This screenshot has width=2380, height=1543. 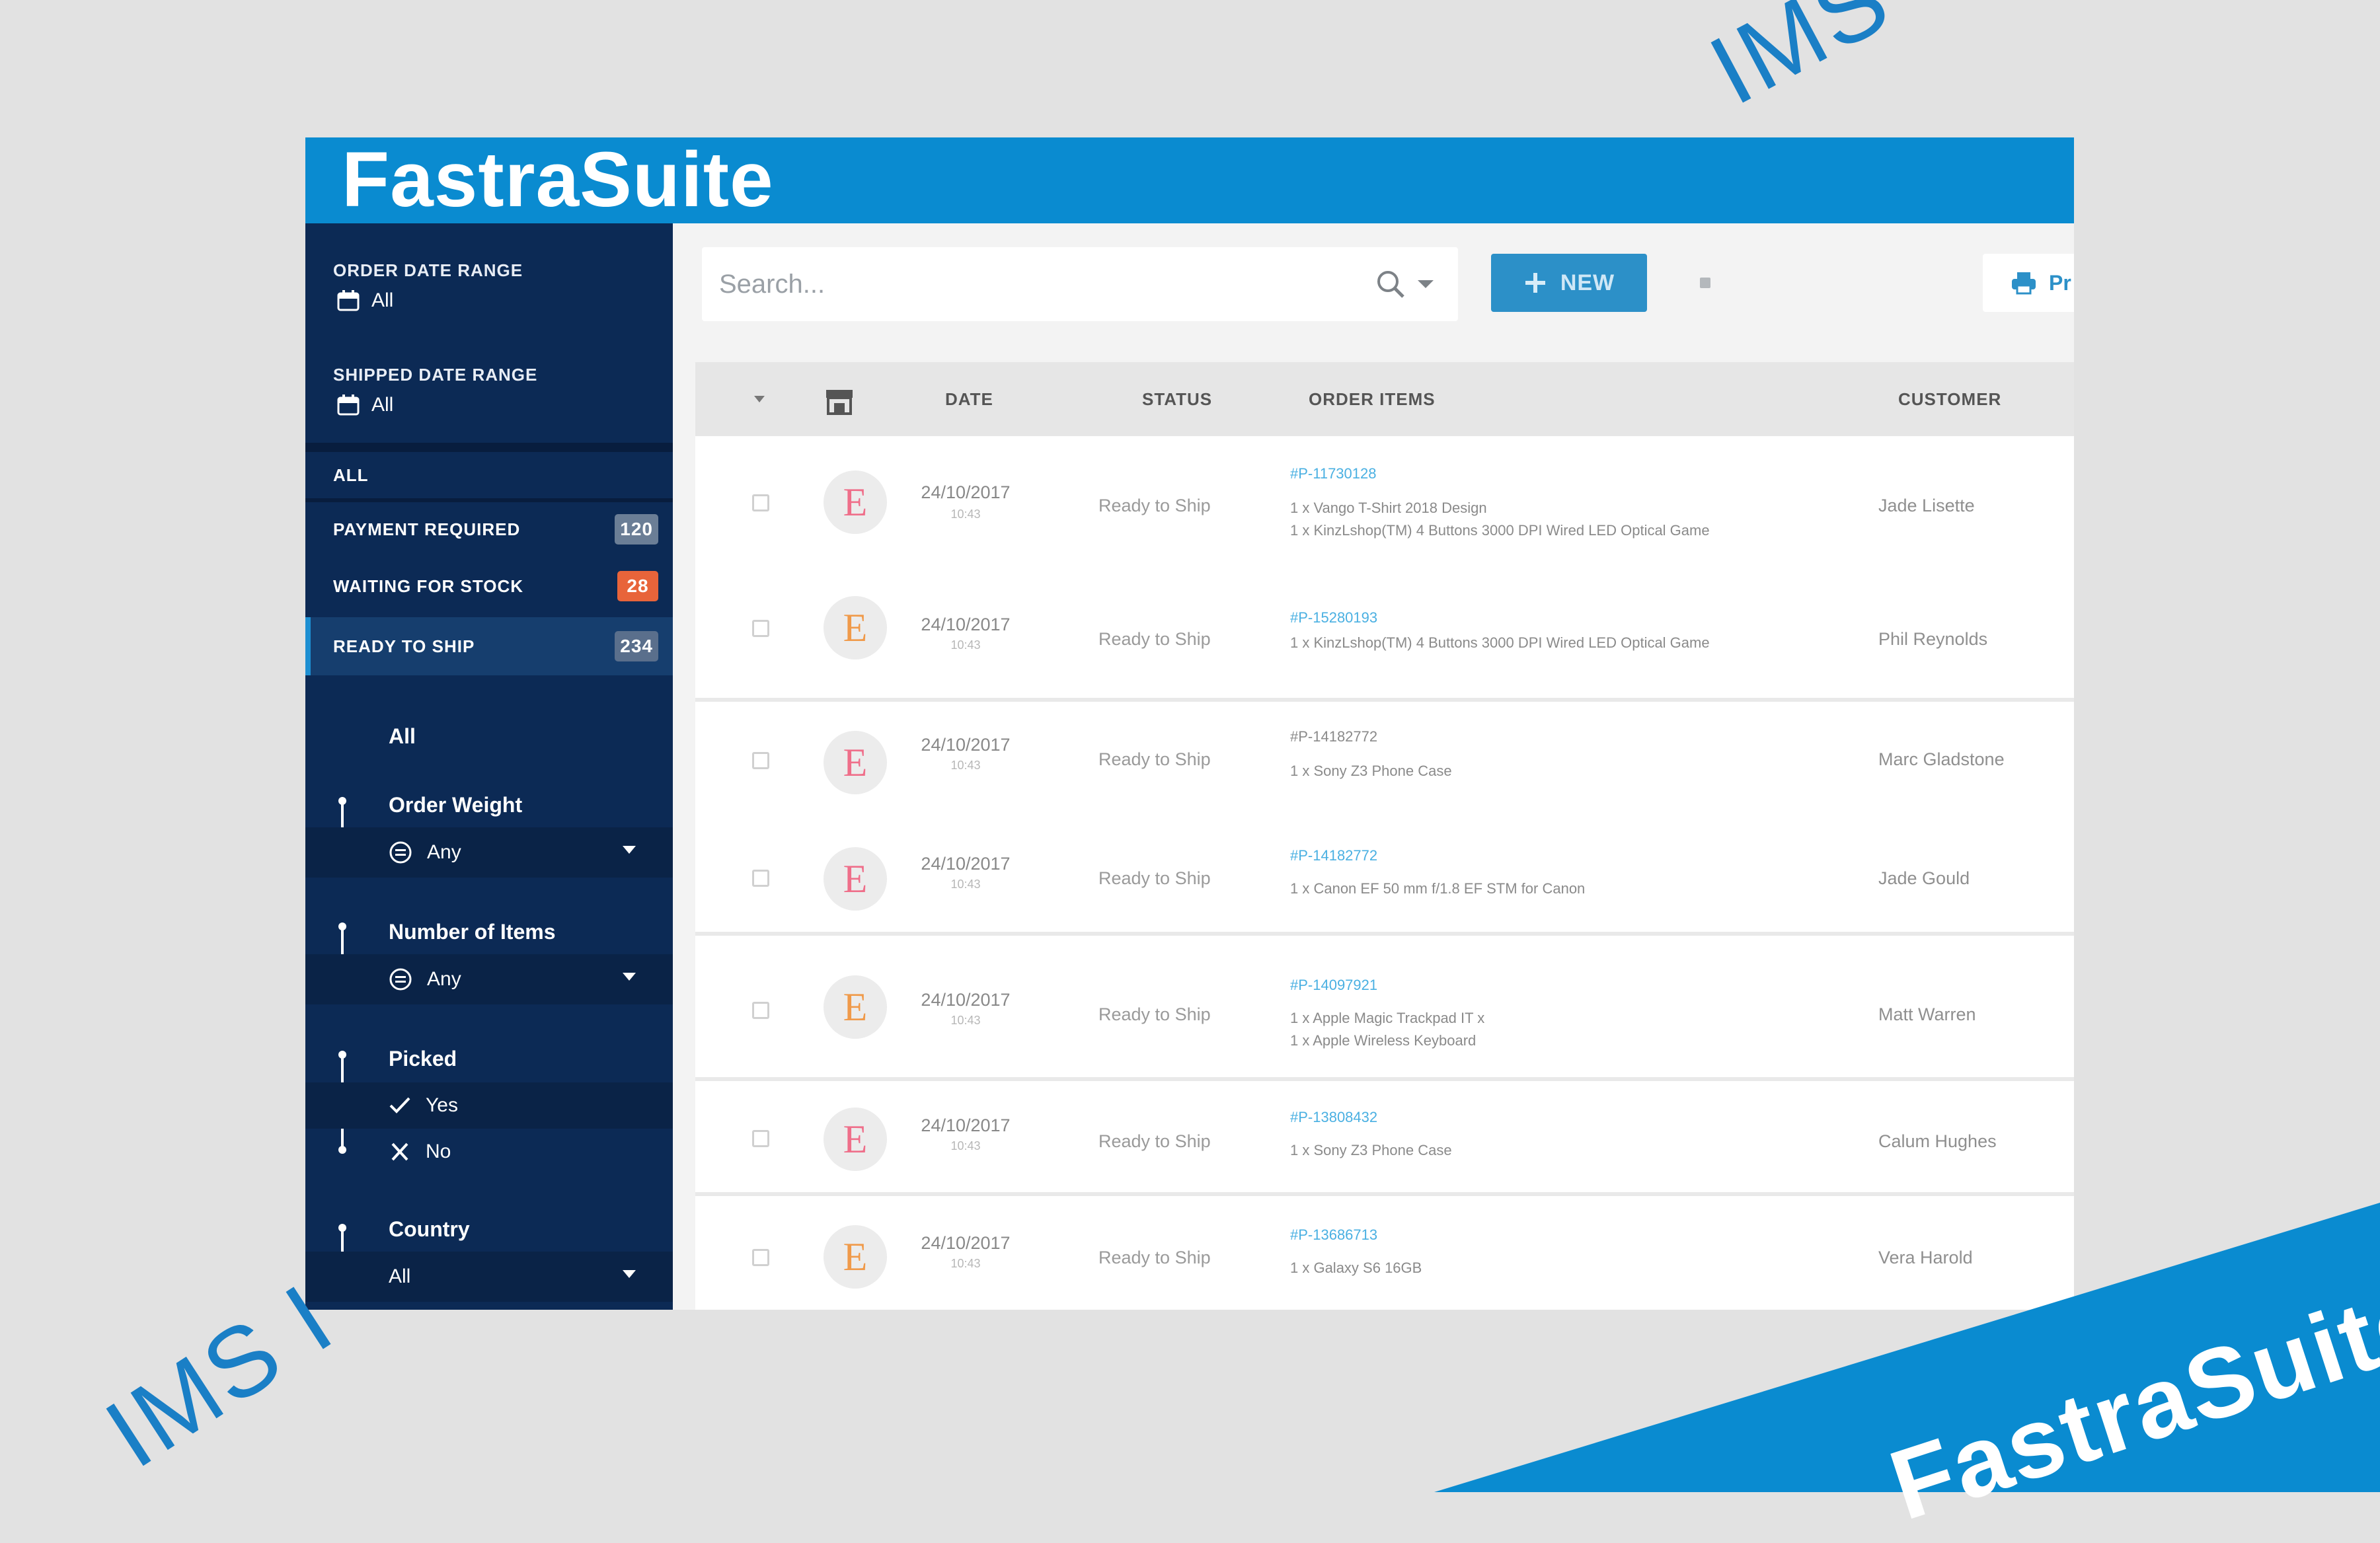 I want to click on picked-yes-label: Yes, so click(x=442, y=1105).